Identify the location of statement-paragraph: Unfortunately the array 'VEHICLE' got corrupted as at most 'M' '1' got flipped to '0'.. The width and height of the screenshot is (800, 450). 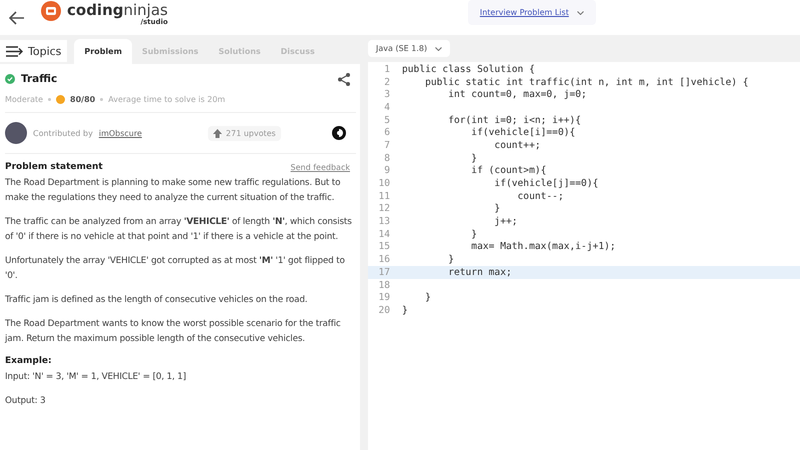
(175, 269).